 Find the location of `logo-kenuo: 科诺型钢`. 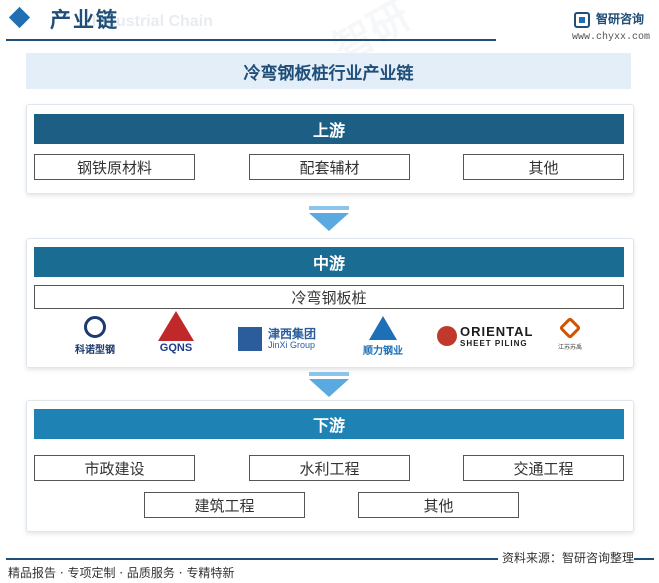

logo-kenuo: 科诺型钢 is located at coordinates (95, 336).